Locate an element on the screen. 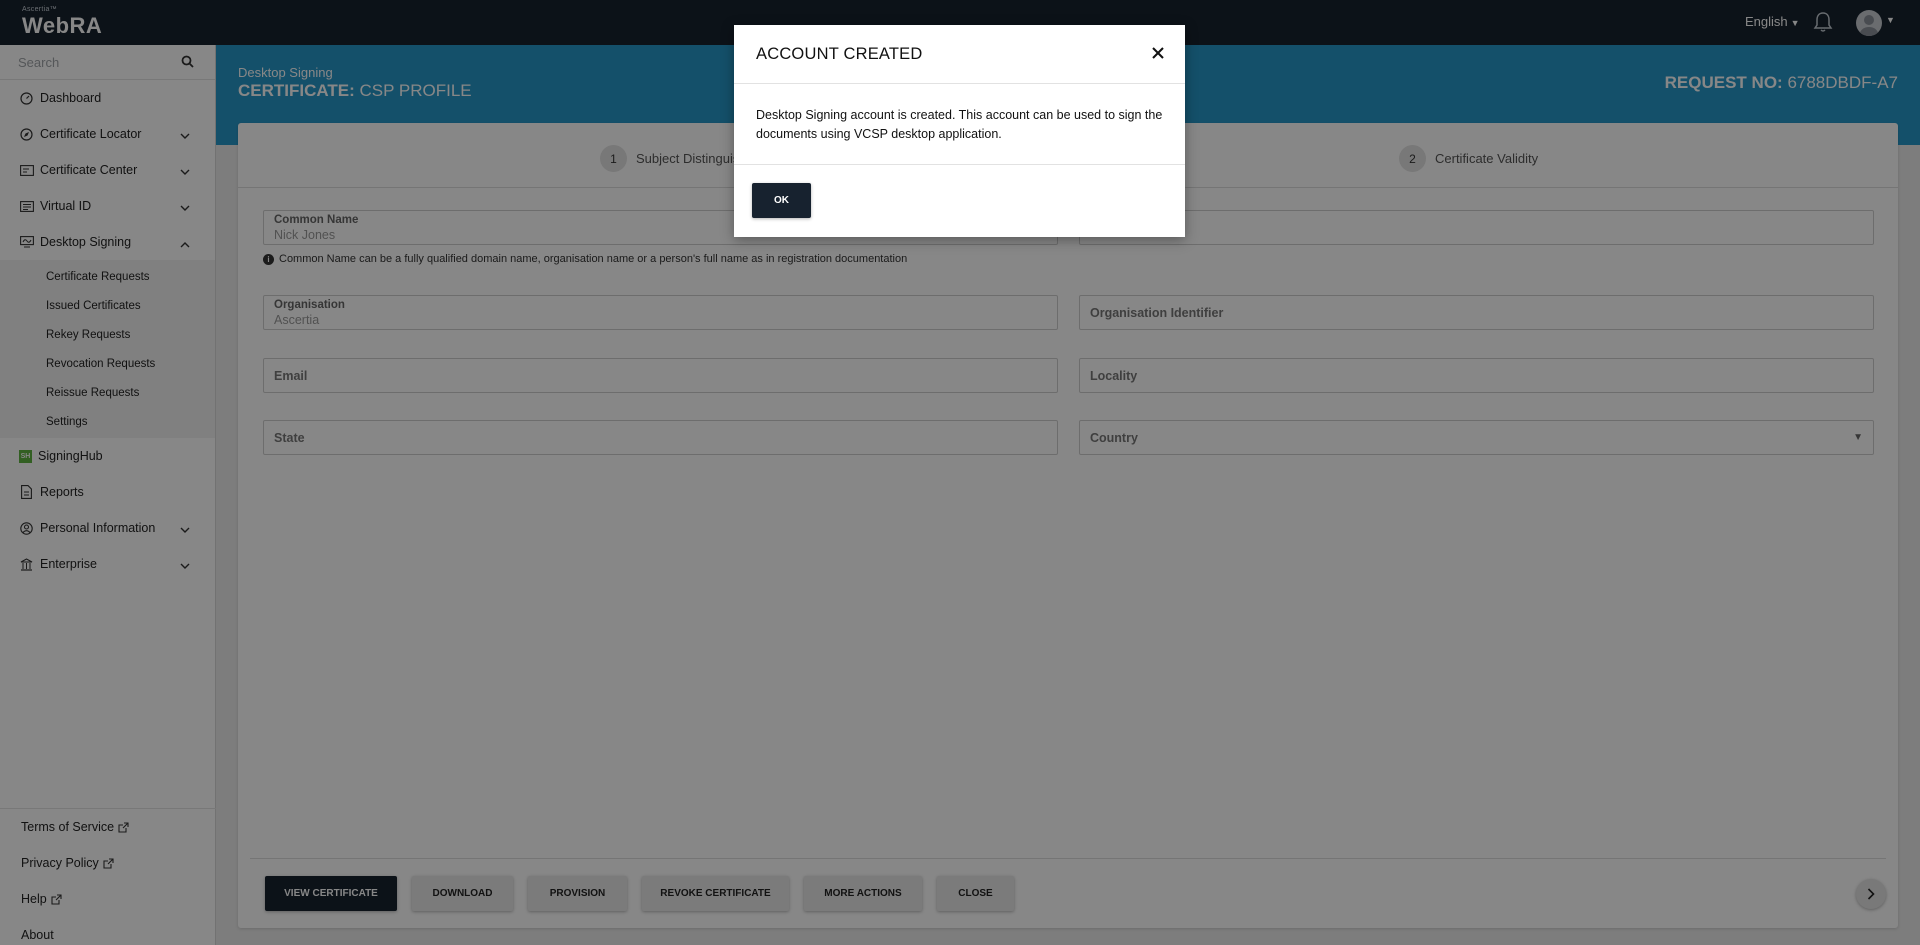 Image resolution: width=1920 pixels, height=945 pixels. close-icon is located at coordinates (1158, 53).